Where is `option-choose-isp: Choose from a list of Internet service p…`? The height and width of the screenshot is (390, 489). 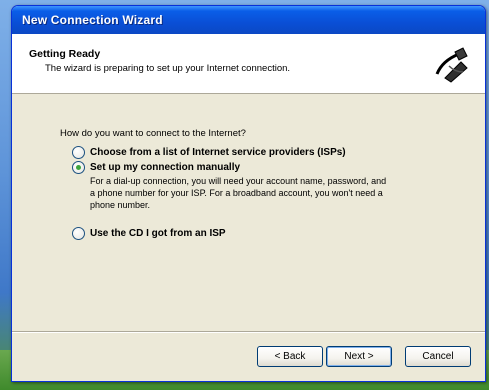 option-choose-isp: Choose from a list of Internet service p… is located at coordinates (209, 152).